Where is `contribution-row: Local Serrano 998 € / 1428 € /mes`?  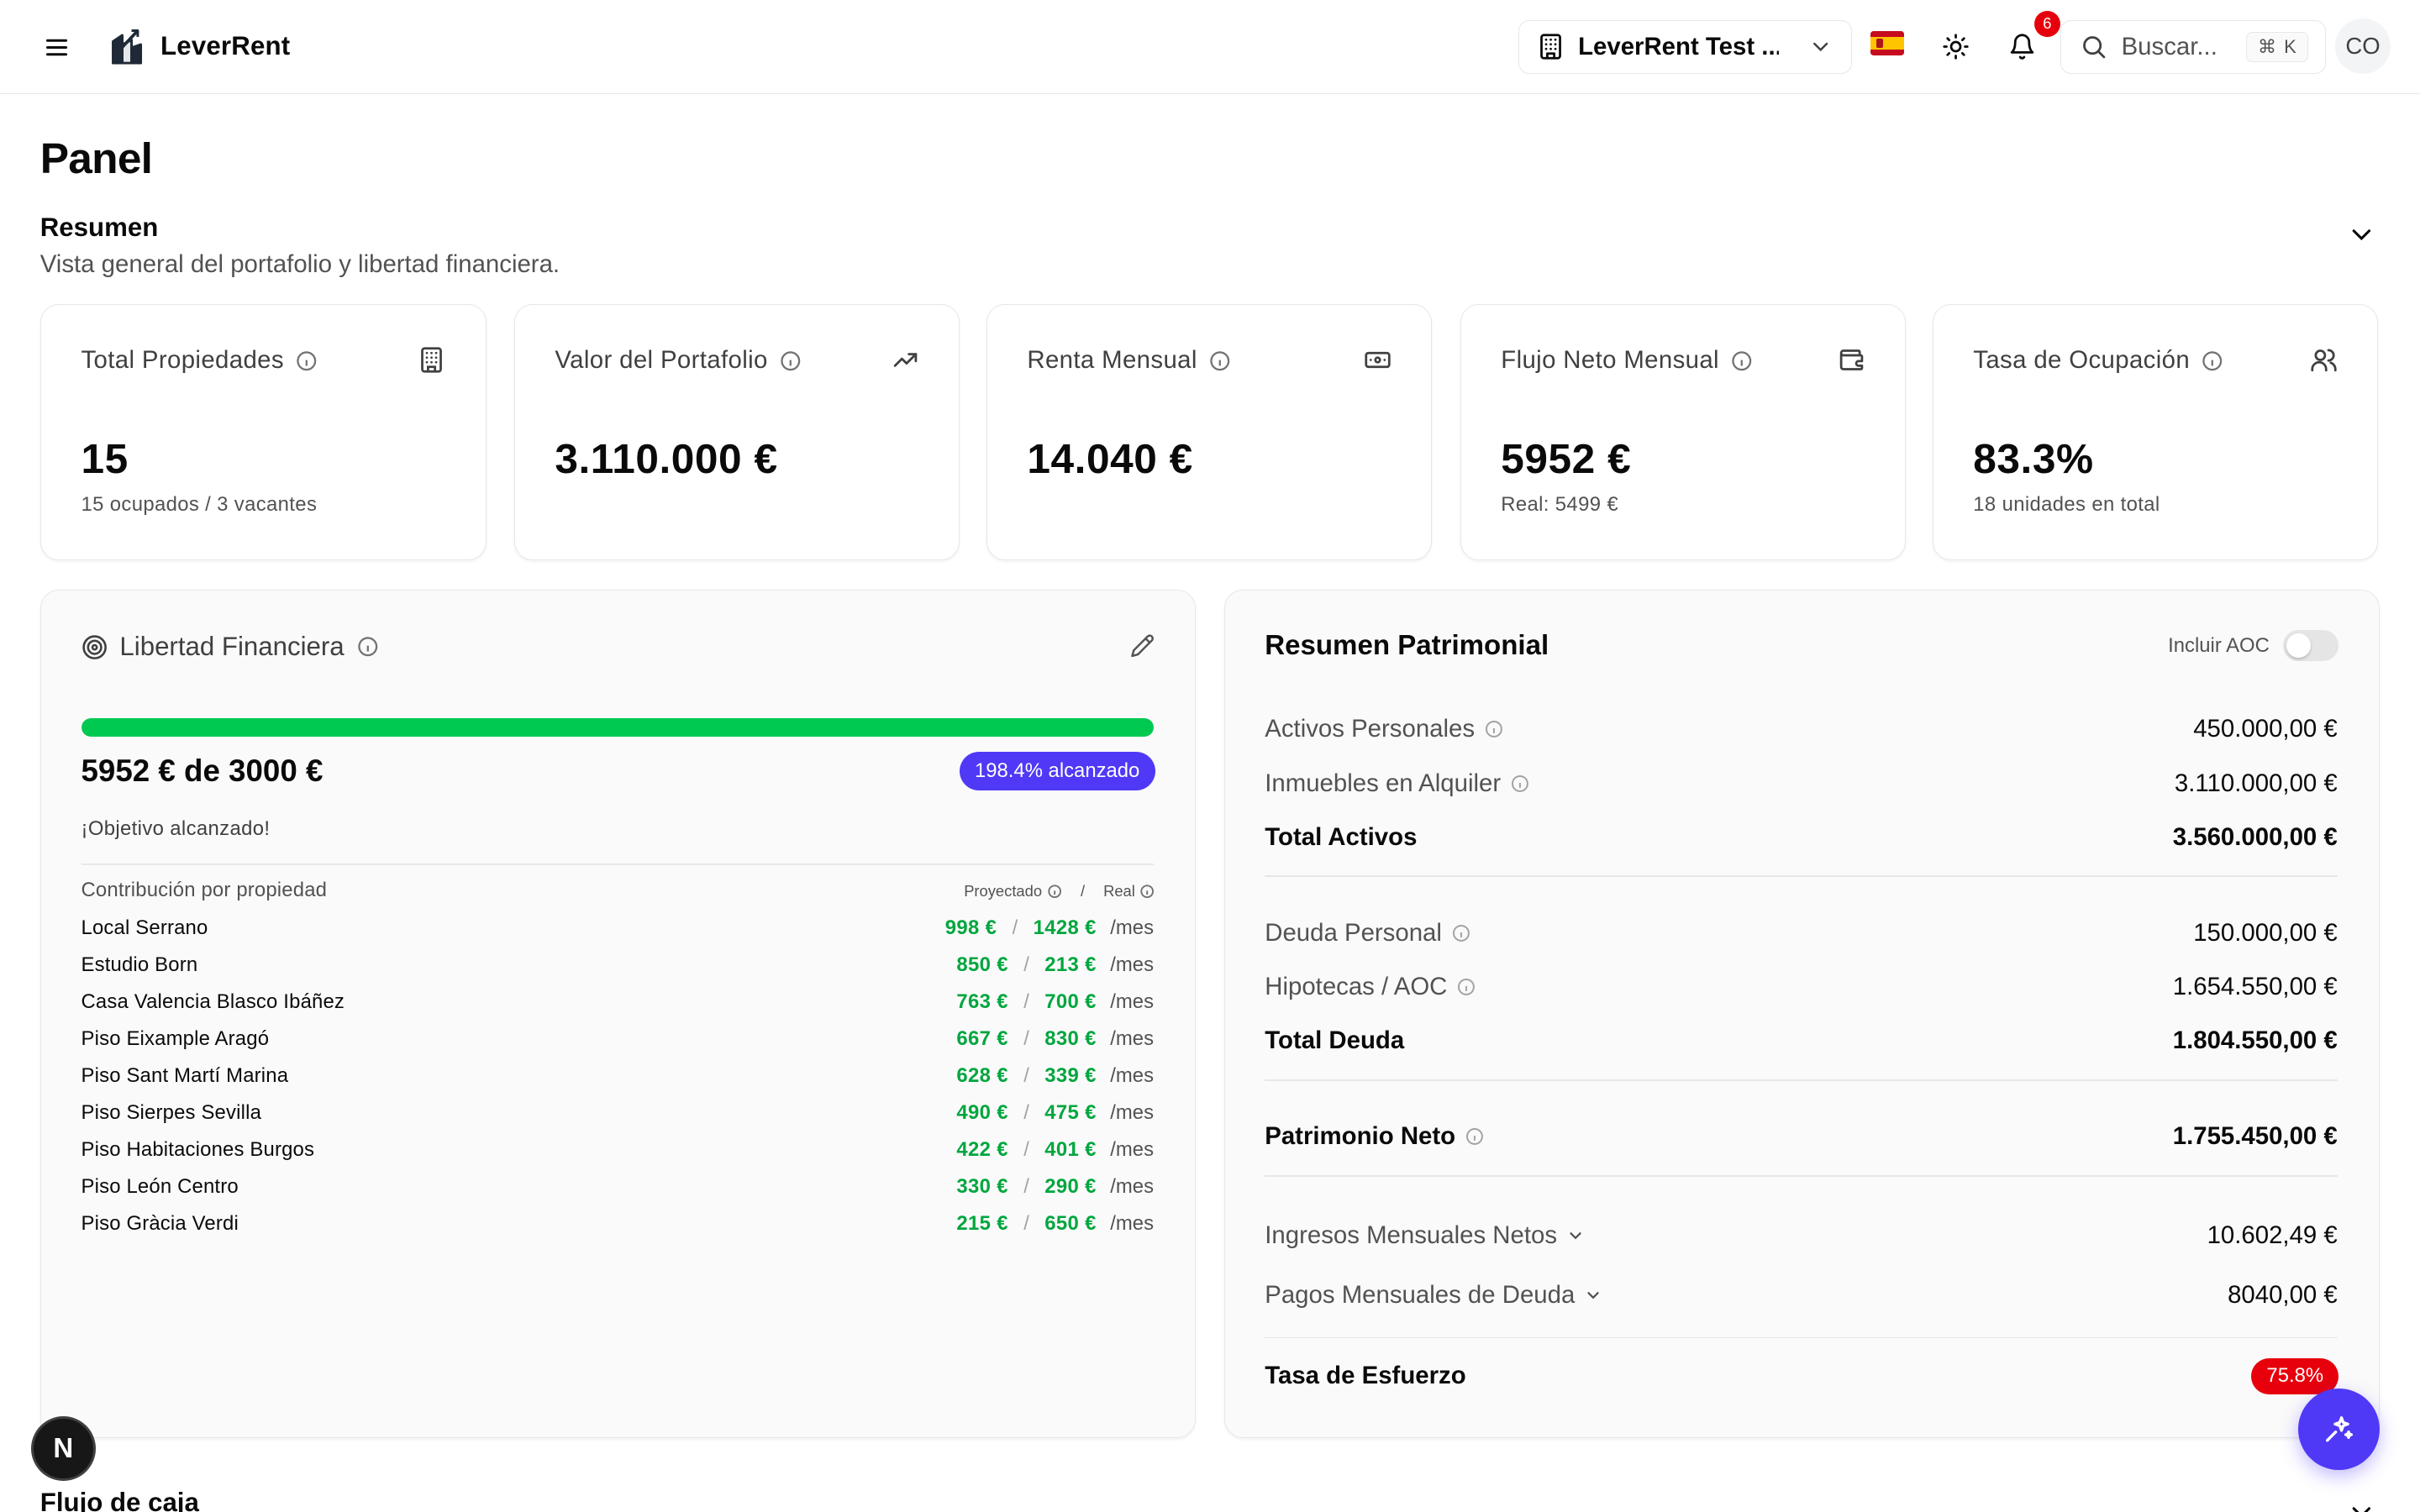 contribution-row: Local Serrano 998 € / 1428 € /mes is located at coordinates (618, 928).